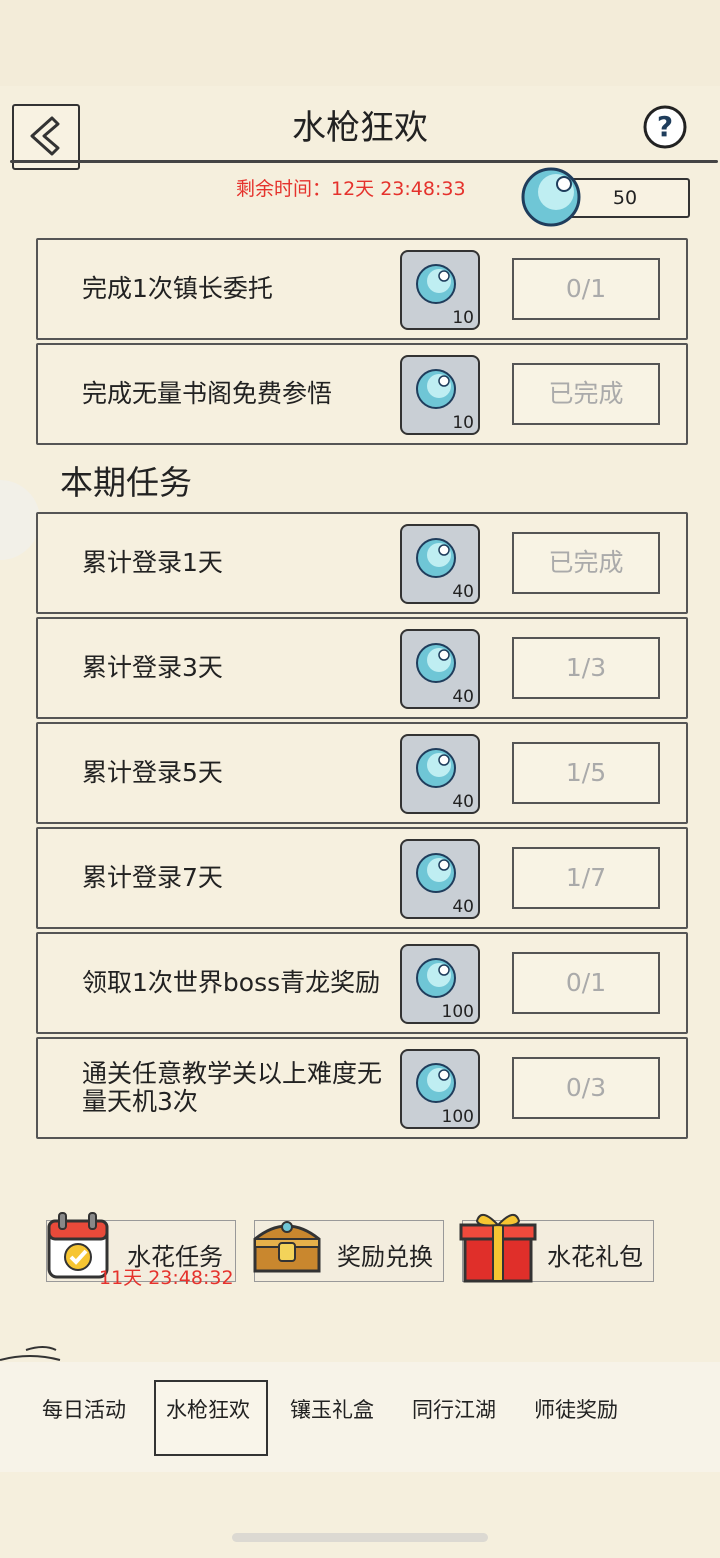 The image size is (720, 1558). Describe the element at coordinates (362, 668) in the screenshot. I see `task-row: 累计登录3天 40 1/3` at that location.